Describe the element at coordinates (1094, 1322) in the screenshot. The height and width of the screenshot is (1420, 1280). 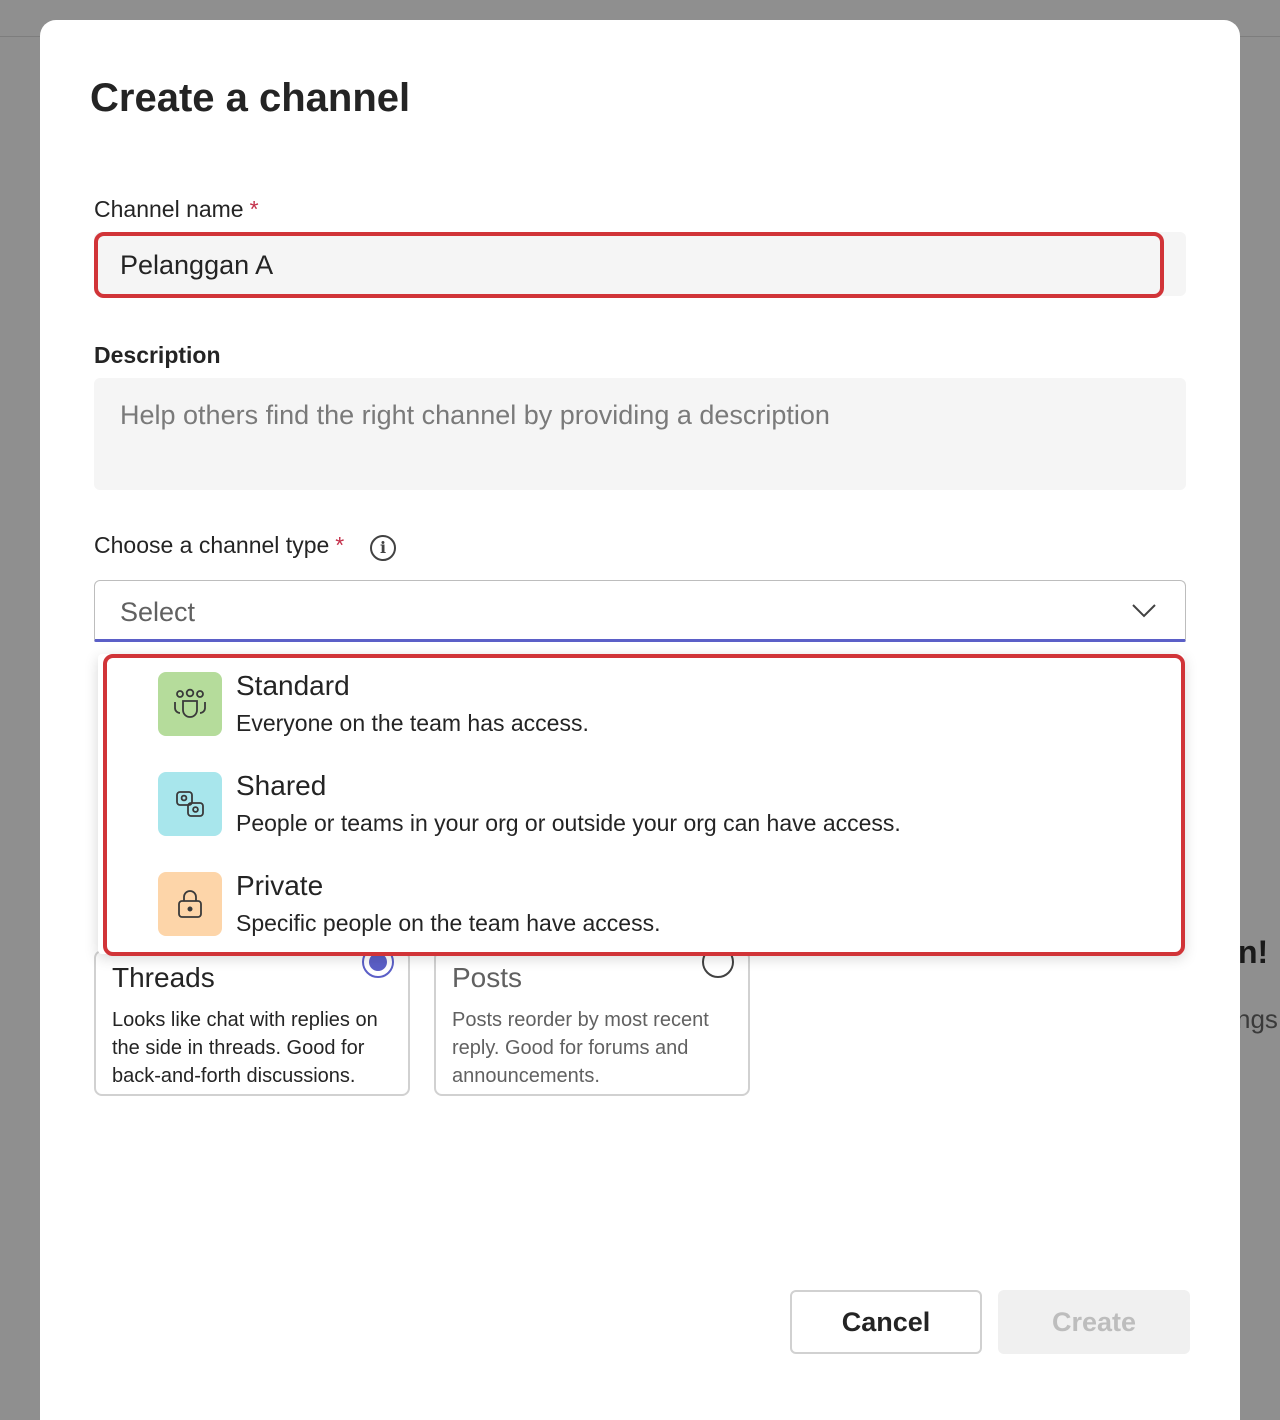
I see `create-button: Create` at that location.